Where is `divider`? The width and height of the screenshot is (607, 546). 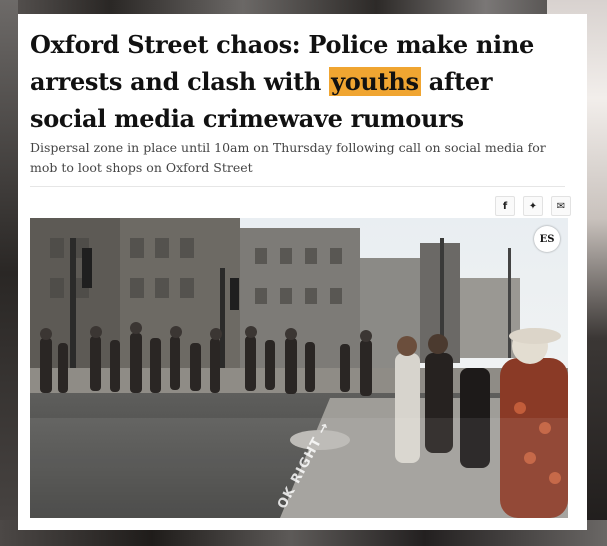
divider is located at coordinates (297, 186).